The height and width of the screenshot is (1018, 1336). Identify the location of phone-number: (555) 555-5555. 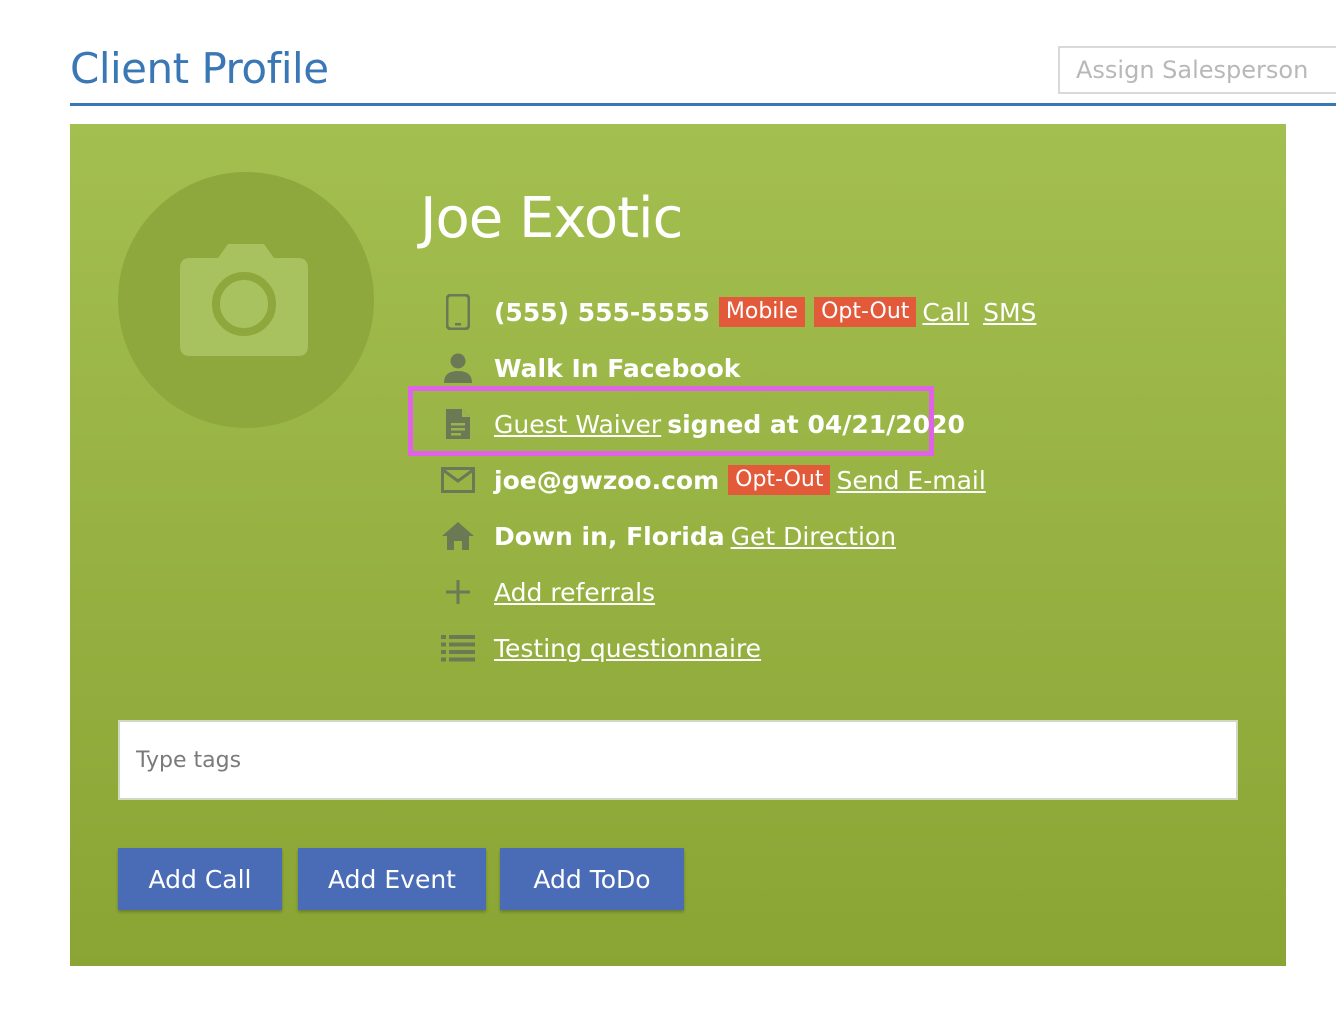
(602, 312).